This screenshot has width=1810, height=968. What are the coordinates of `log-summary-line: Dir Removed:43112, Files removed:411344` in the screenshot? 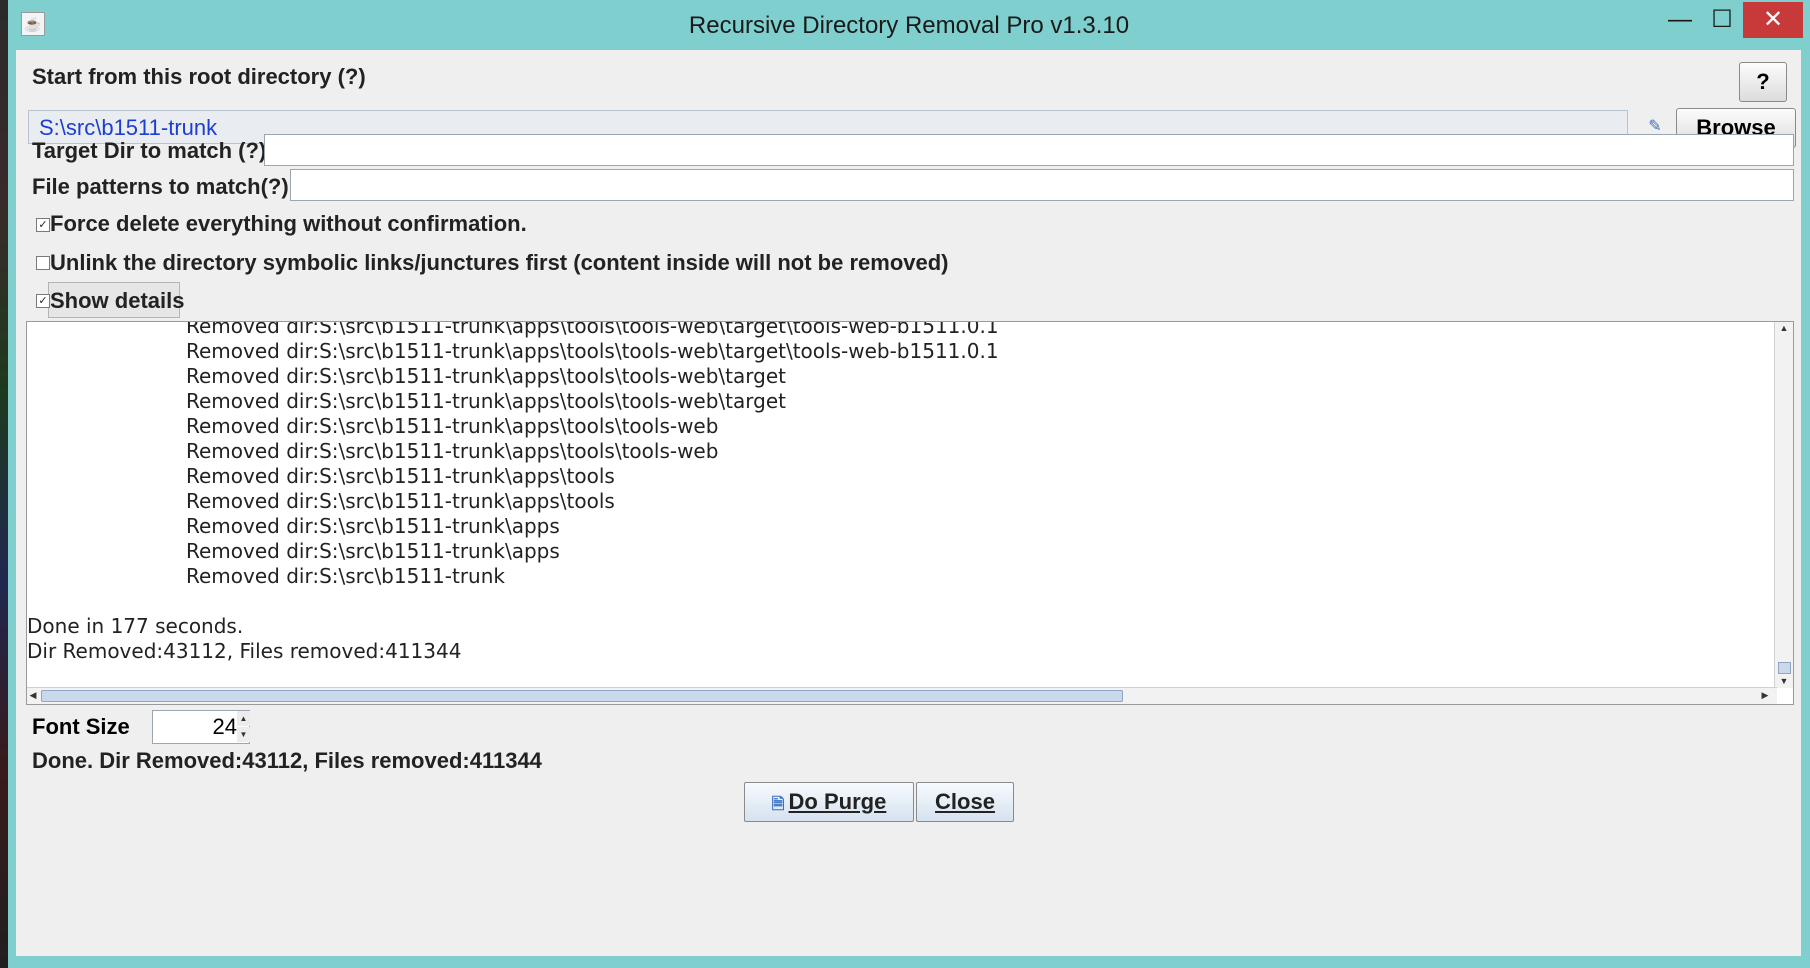 It's located at (244, 651).